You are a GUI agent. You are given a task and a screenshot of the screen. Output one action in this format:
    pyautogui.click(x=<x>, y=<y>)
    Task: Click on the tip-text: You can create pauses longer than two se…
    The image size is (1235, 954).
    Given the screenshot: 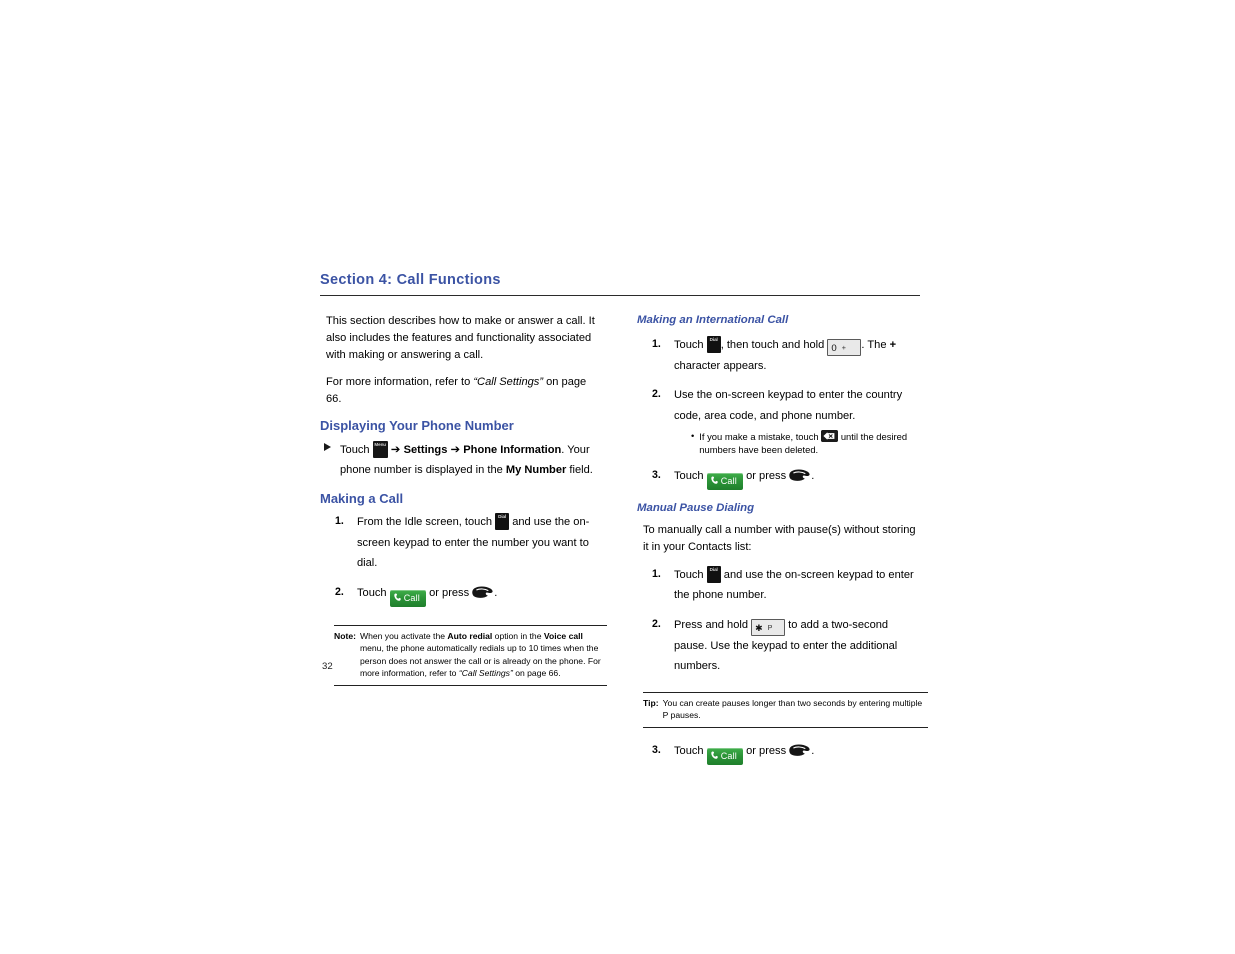 What is the action you would take?
    pyautogui.click(x=792, y=709)
    